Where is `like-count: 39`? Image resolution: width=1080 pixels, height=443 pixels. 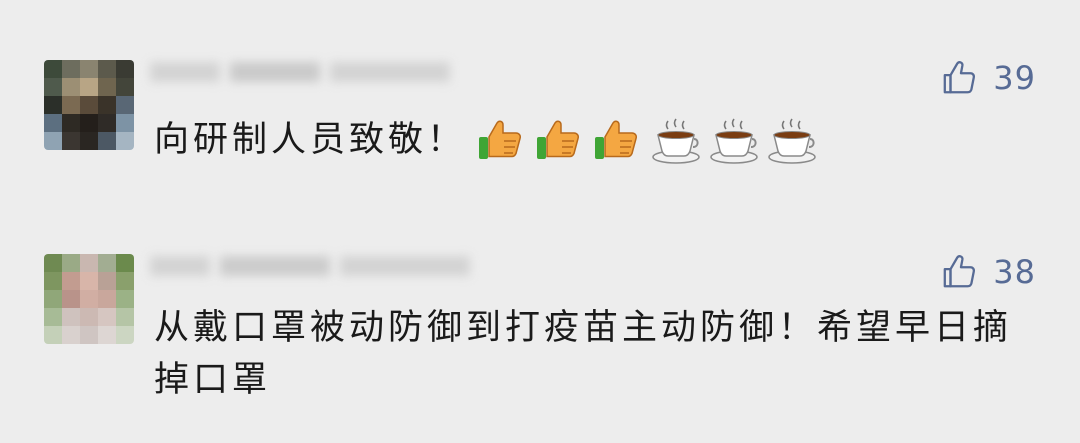 like-count: 39 is located at coordinates (1014, 78).